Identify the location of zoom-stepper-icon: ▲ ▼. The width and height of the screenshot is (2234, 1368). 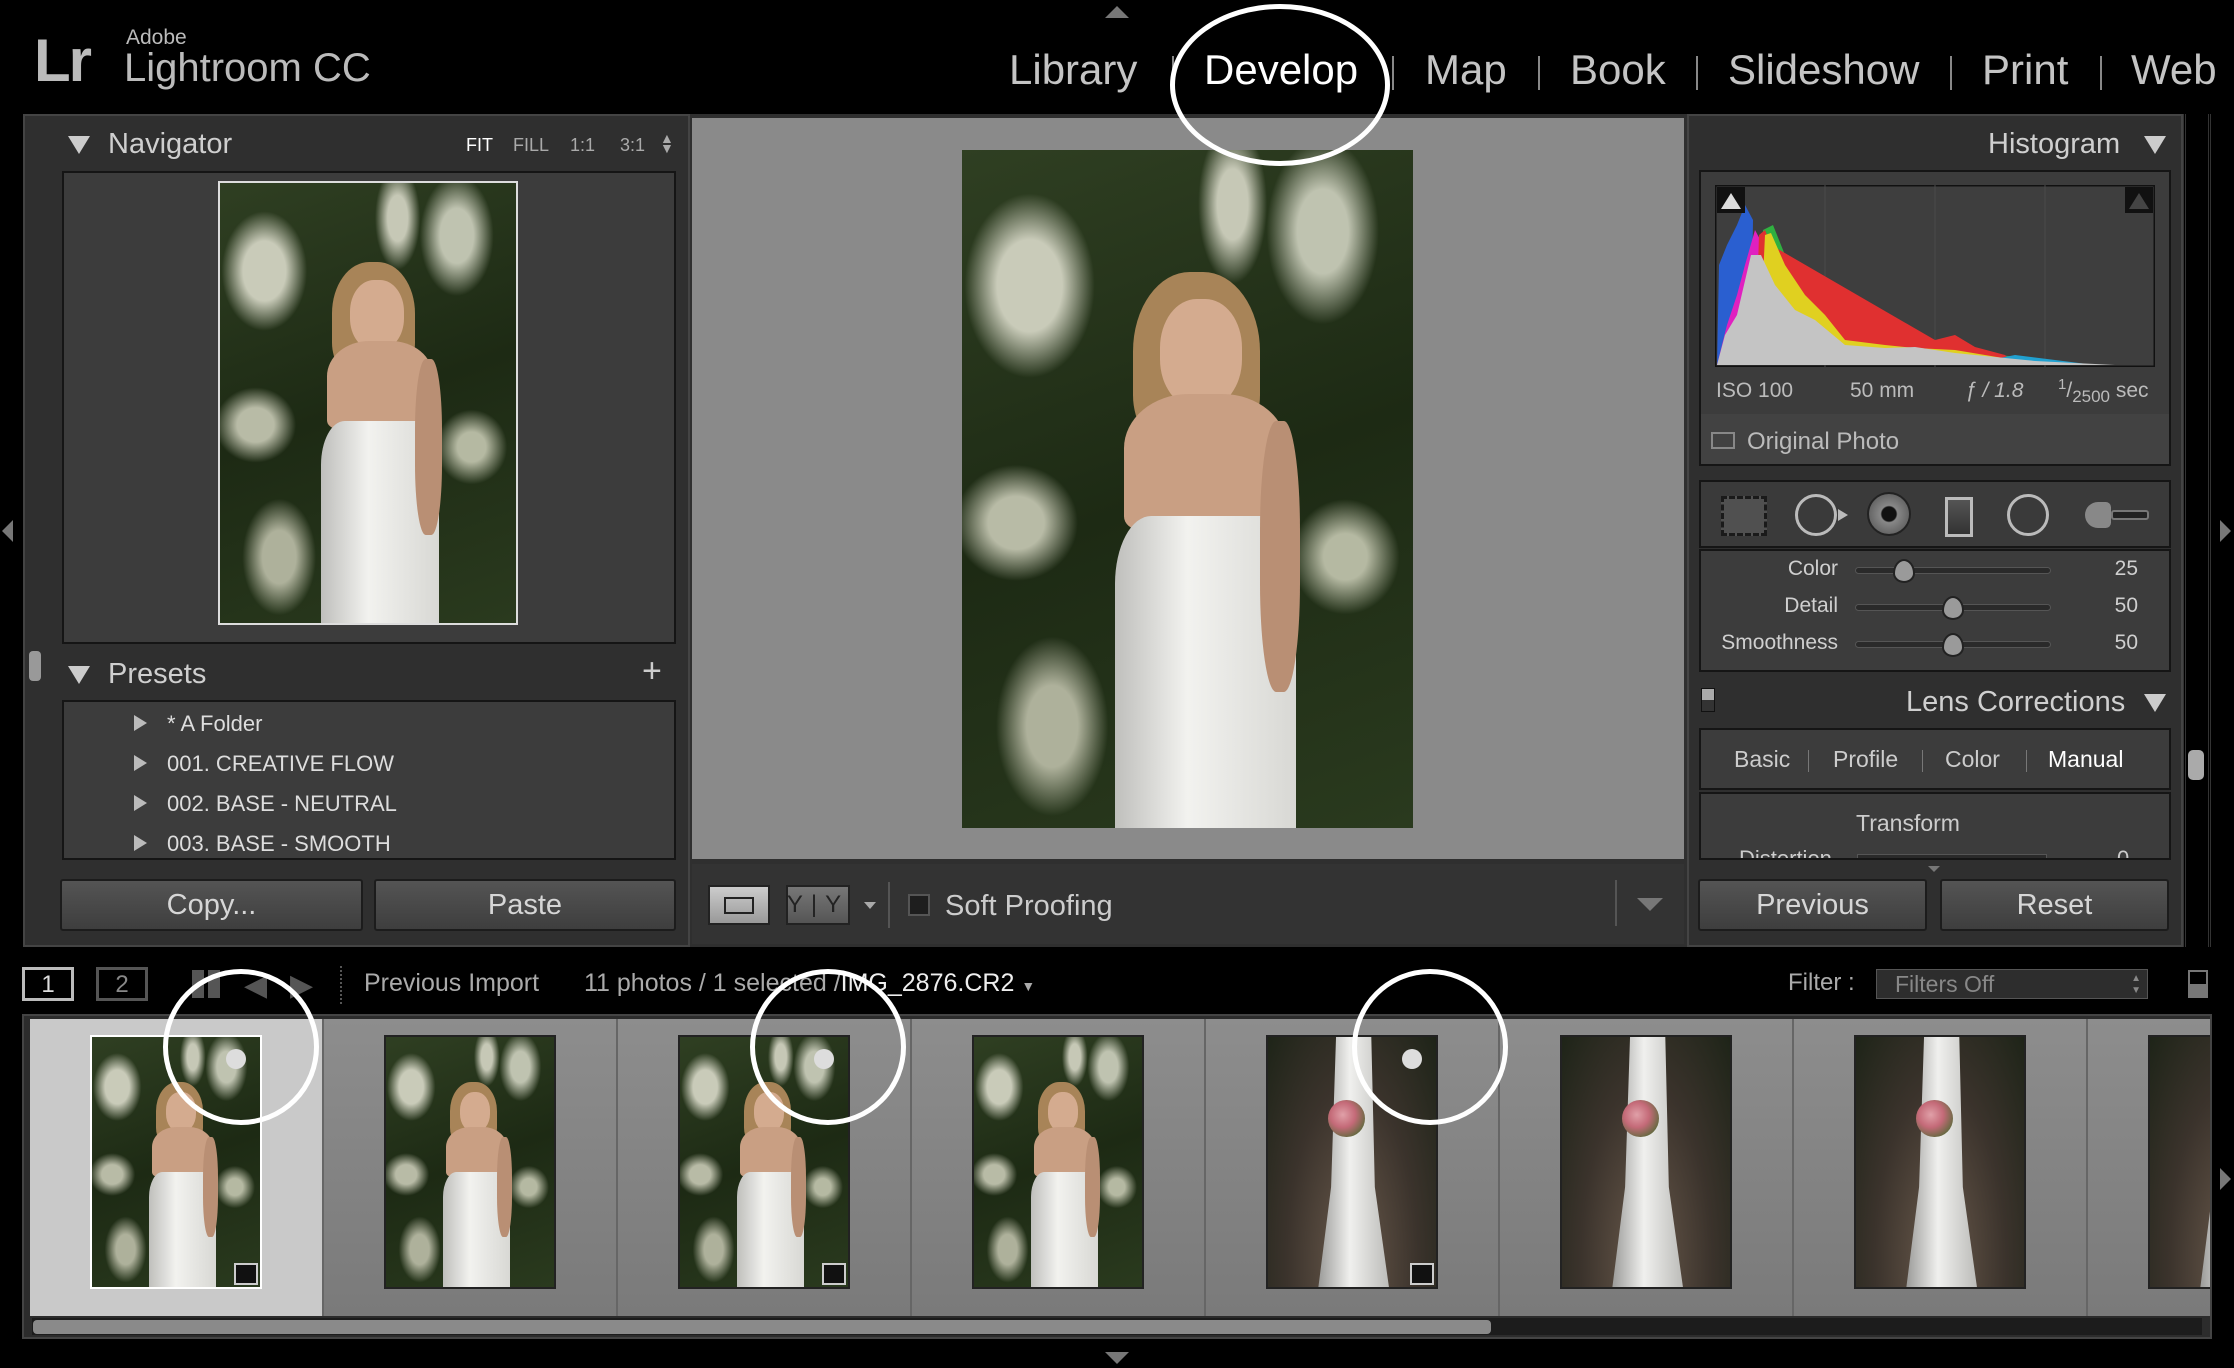
(667, 143).